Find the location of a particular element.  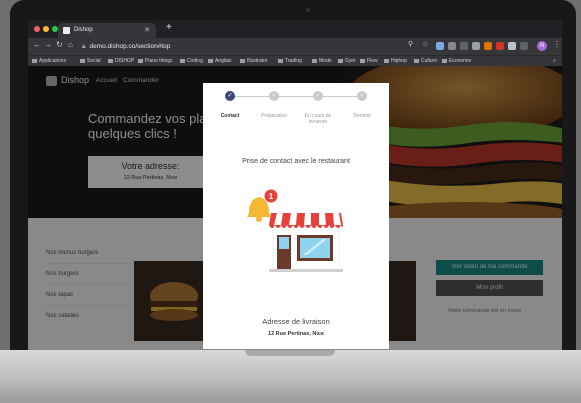

laptop-base is located at coordinates (290, 376).